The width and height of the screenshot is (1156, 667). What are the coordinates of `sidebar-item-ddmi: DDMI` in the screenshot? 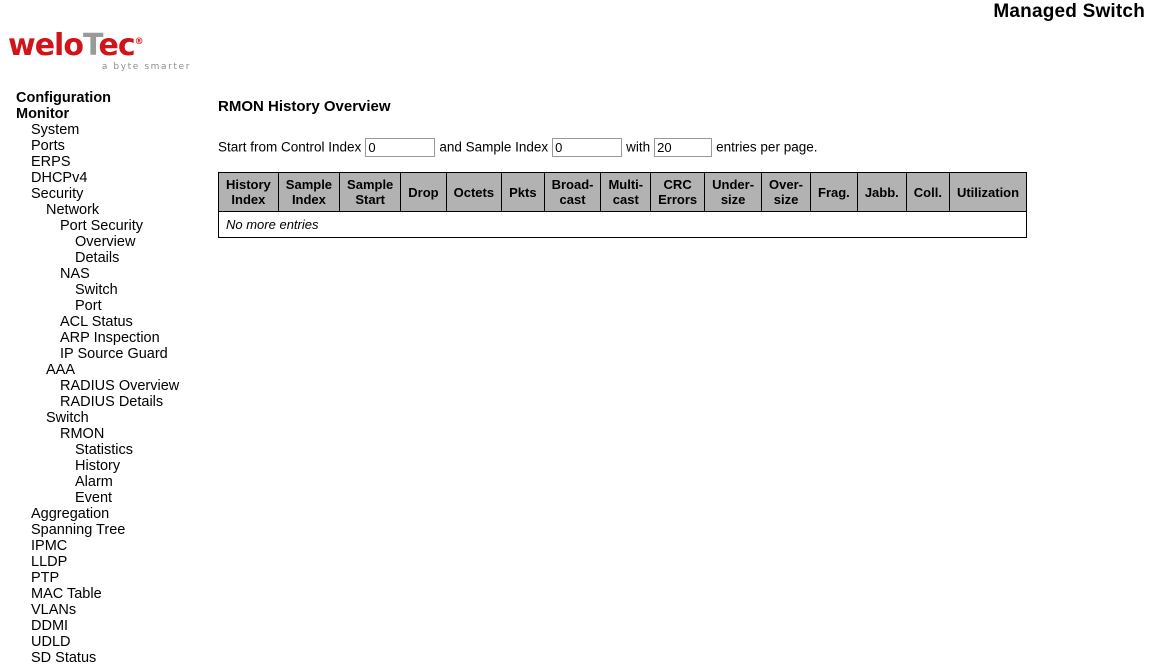 It's located at (98, 626).